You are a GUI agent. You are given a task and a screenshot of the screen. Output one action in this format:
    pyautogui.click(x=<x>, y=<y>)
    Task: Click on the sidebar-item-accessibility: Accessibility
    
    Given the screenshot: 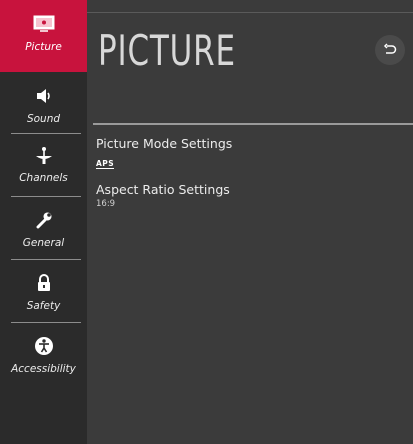 What is the action you would take?
    pyautogui.click(x=43, y=358)
    